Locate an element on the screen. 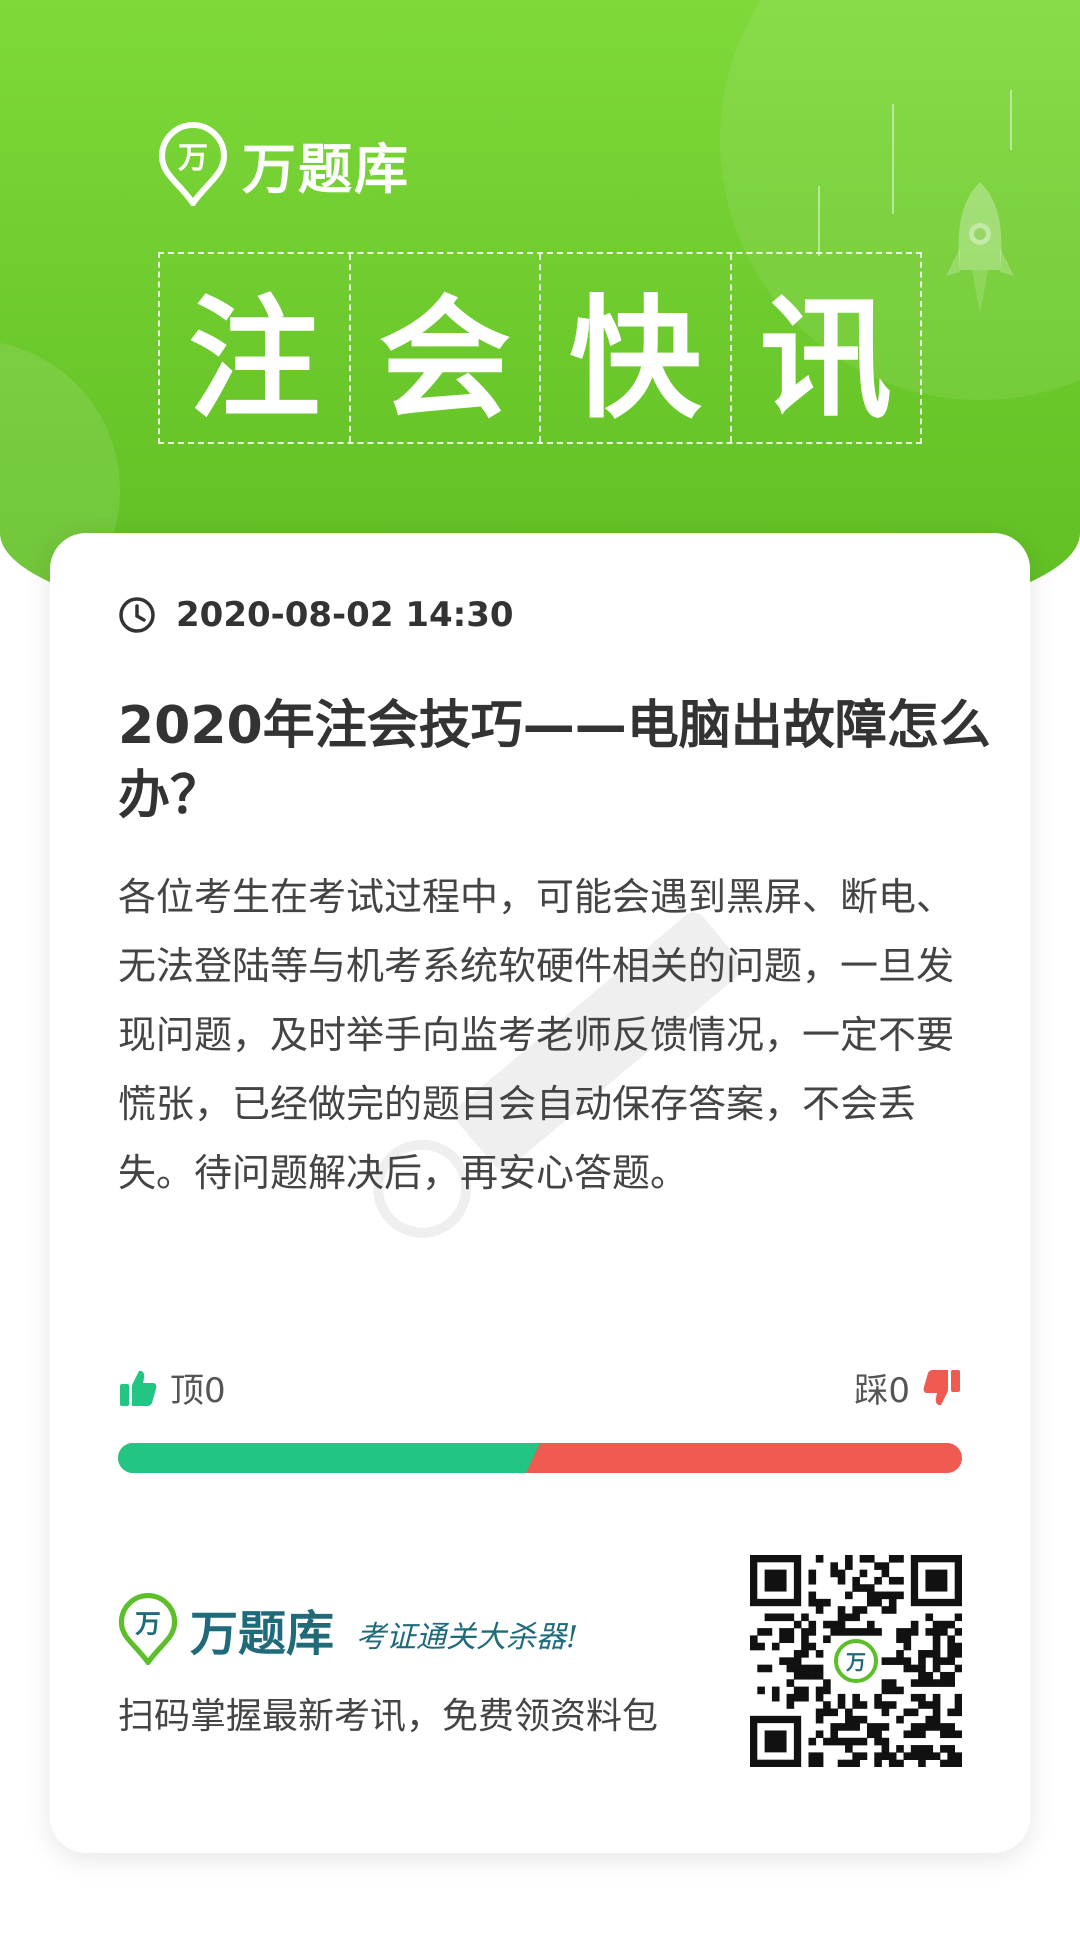 The width and height of the screenshot is (1080, 1956). upvote-button: 顶0 is located at coordinates (172, 1387).